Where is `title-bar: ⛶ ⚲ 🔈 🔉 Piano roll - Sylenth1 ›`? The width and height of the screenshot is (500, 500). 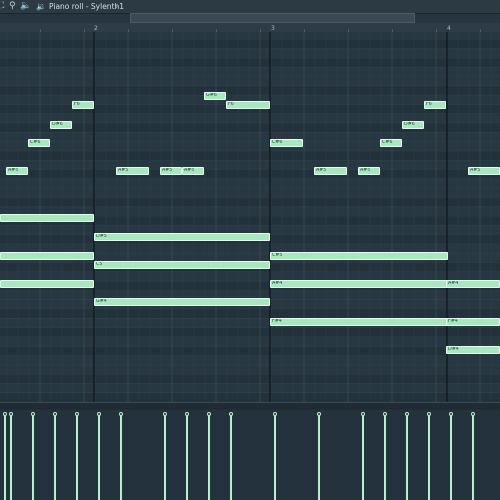 title-bar: ⛶ ⚲ 🔈 🔉 Piano roll - Sylenth1 › is located at coordinates (250, 7).